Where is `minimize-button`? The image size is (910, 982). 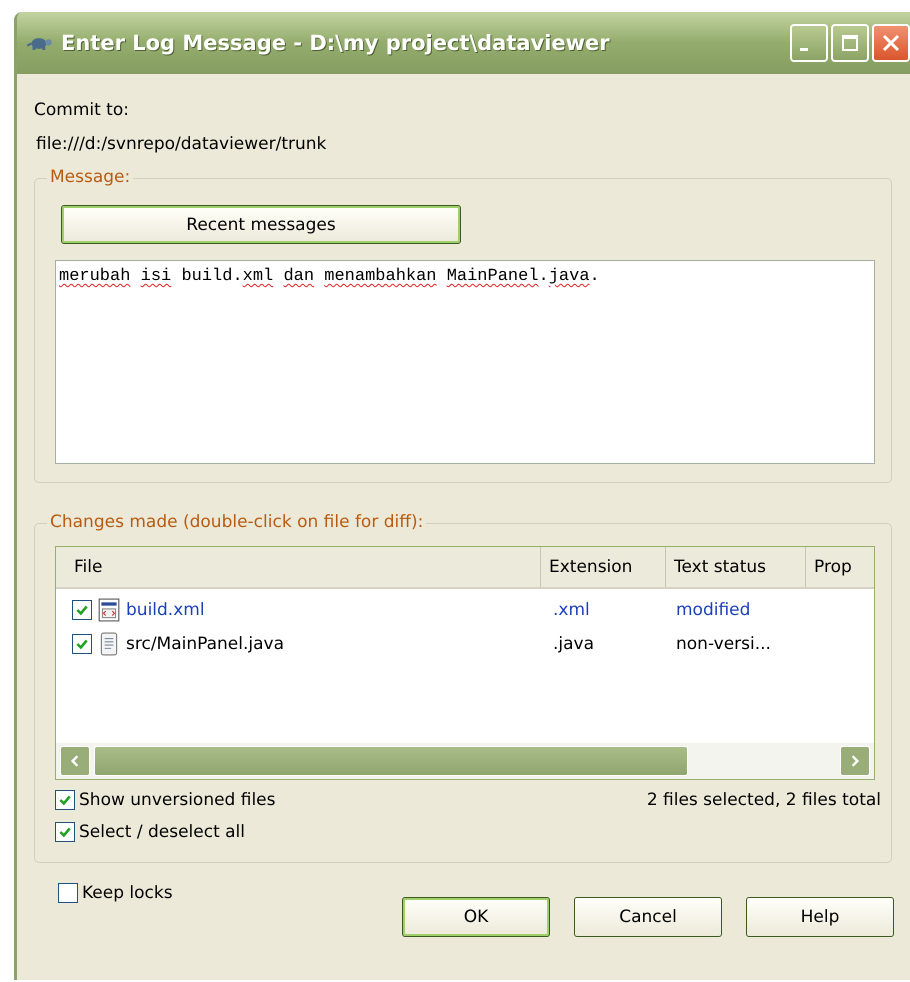
minimize-button is located at coordinates (809, 43).